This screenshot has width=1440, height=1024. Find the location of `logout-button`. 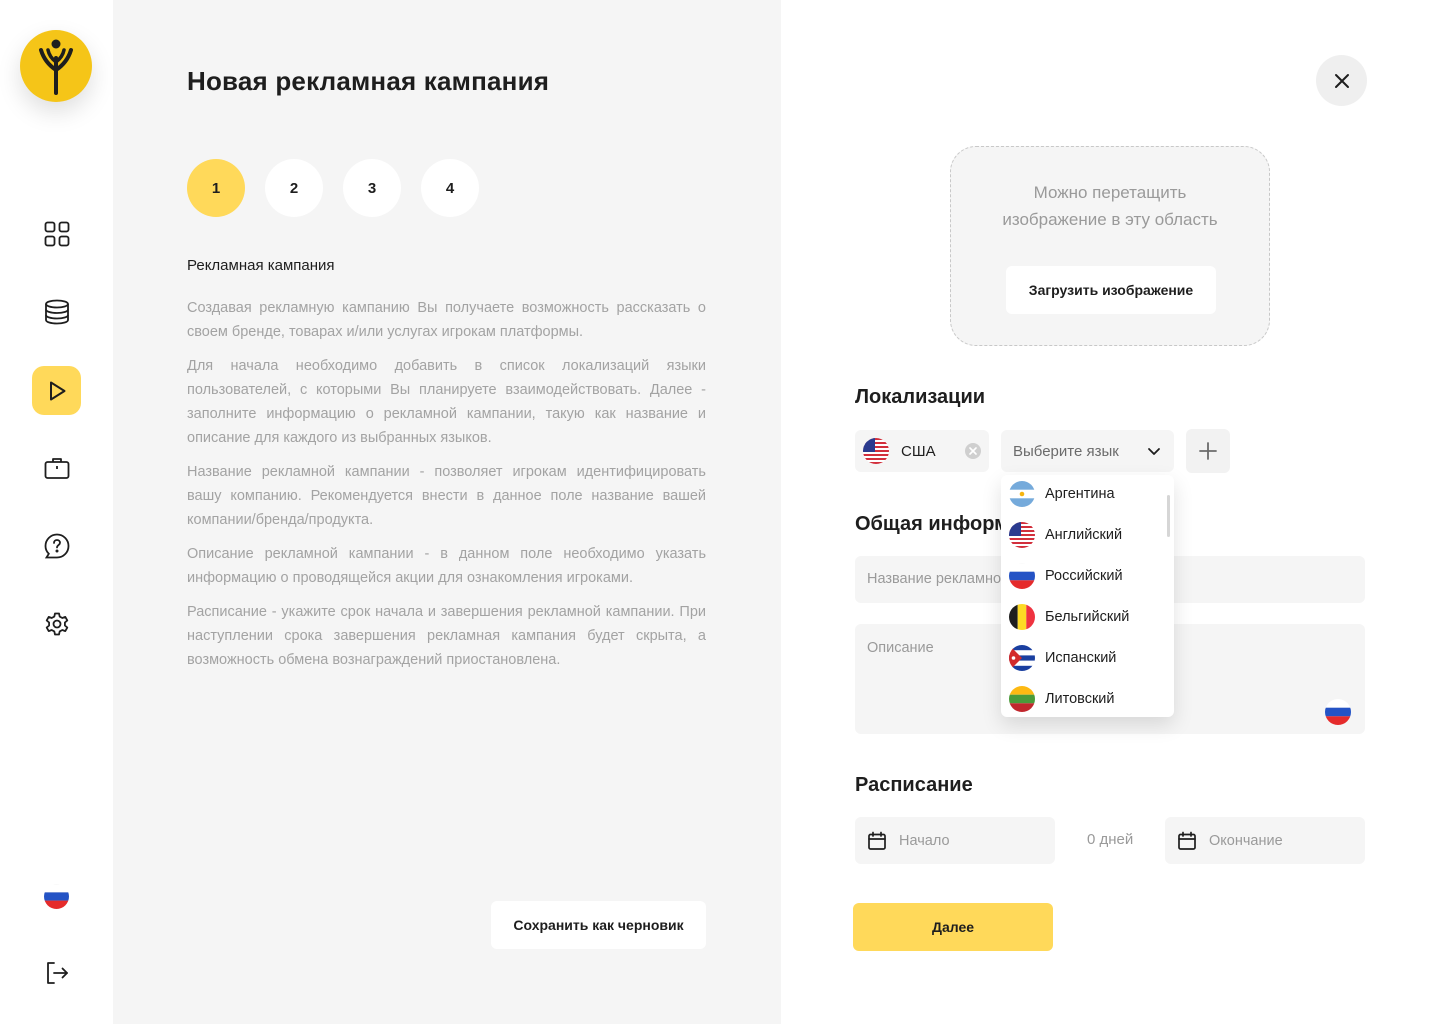

logout-button is located at coordinates (57, 973).